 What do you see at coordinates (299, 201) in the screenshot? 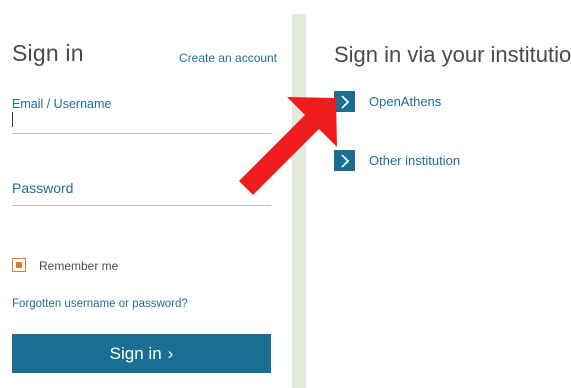
I see `panel-divider` at bounding box center [299, 201].